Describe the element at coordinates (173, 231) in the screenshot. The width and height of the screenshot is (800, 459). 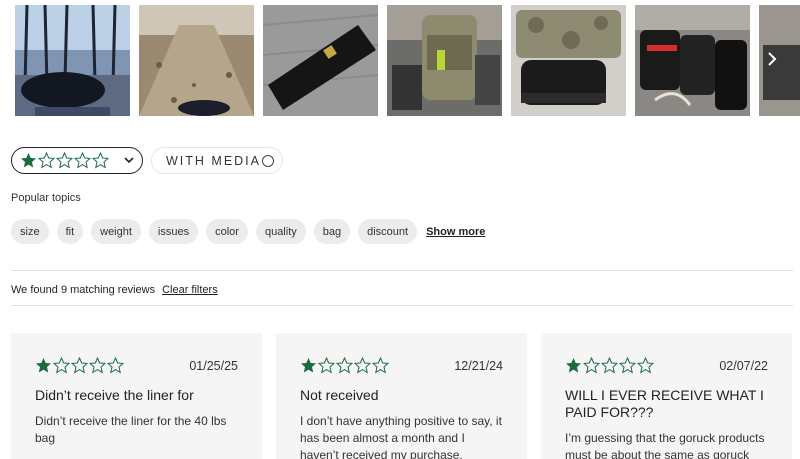
I see `topic-chip-issues: issues` at that location.